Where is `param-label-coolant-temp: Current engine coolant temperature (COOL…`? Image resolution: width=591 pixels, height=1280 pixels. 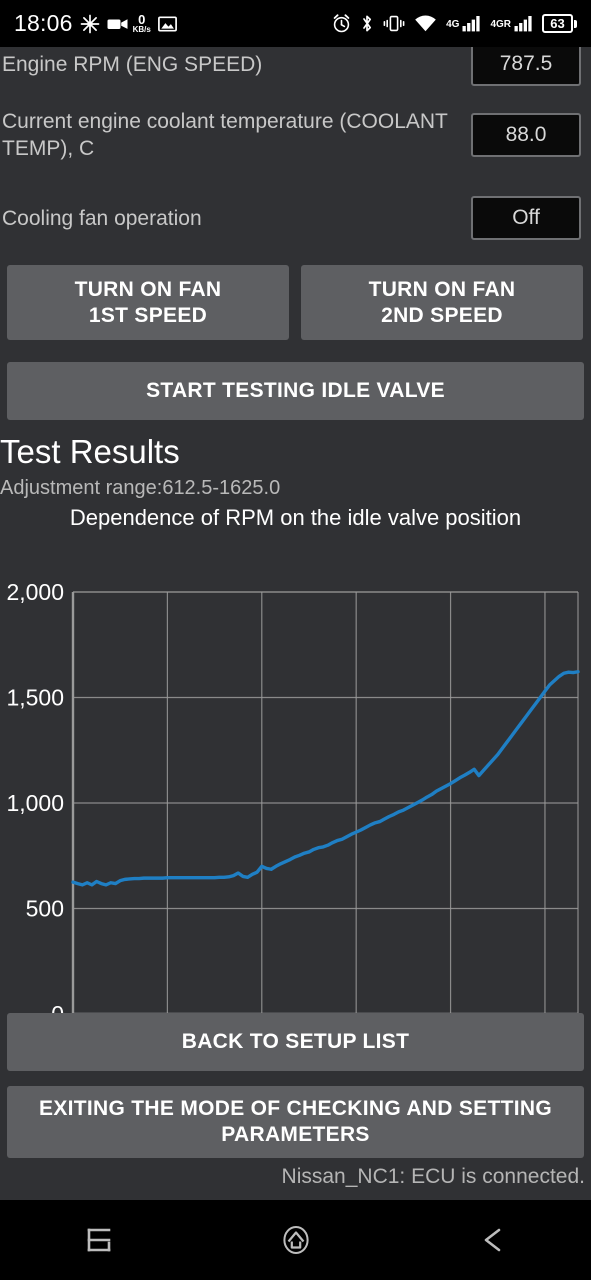 param-label-coolant-temp: Current engine coolant temperature (COOL… is located at coordinates (225, 135).